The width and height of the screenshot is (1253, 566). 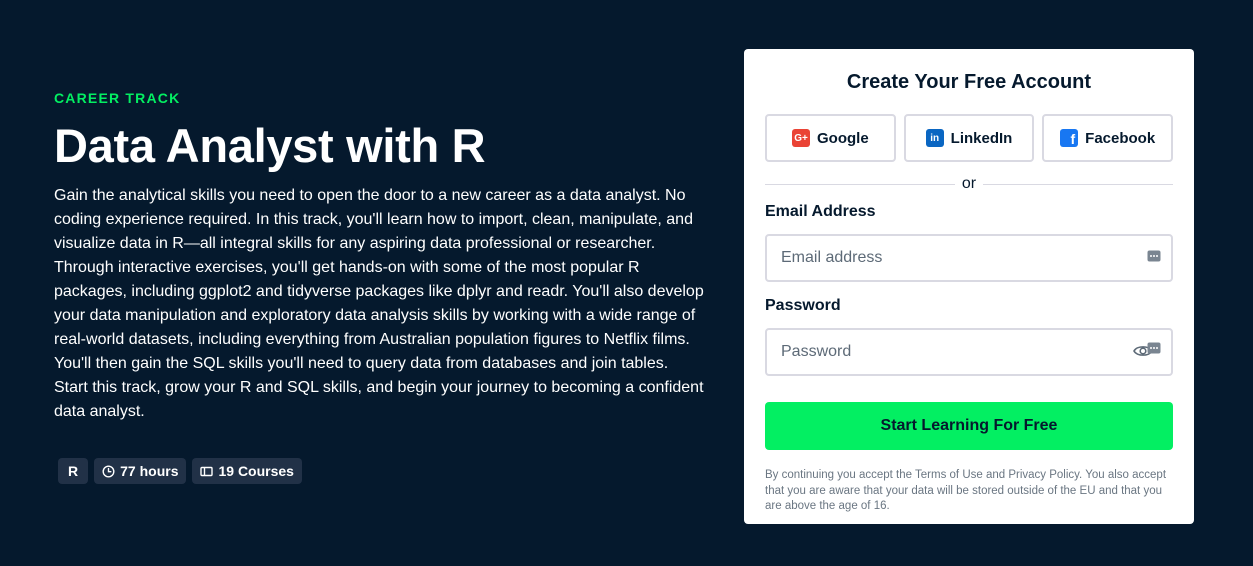 What do you see at coordinates (1120, 138) in the screenshot?
I see `facebook-label: Facebook` at bounding box center [1120, 138].